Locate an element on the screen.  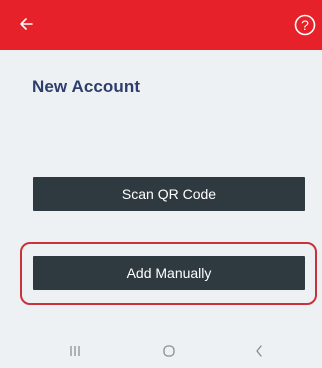
system-nav-bar is located at coordinates (161, 350).